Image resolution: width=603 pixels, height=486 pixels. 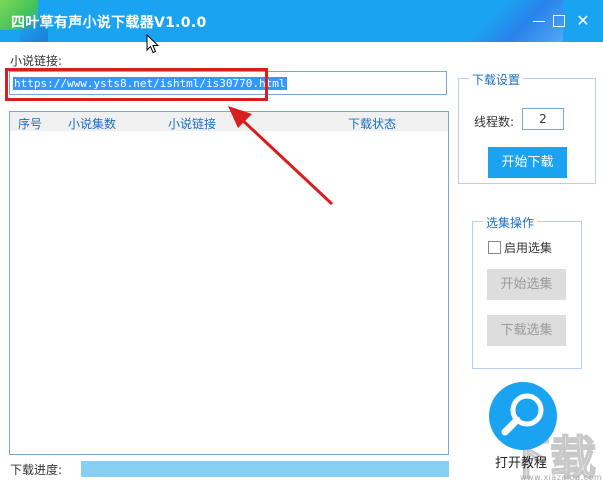 What do you see at coordinates (528, 248) in the screenshot?
I see `enable-selection-label: 启用选集` at bounding box center [528, 248].